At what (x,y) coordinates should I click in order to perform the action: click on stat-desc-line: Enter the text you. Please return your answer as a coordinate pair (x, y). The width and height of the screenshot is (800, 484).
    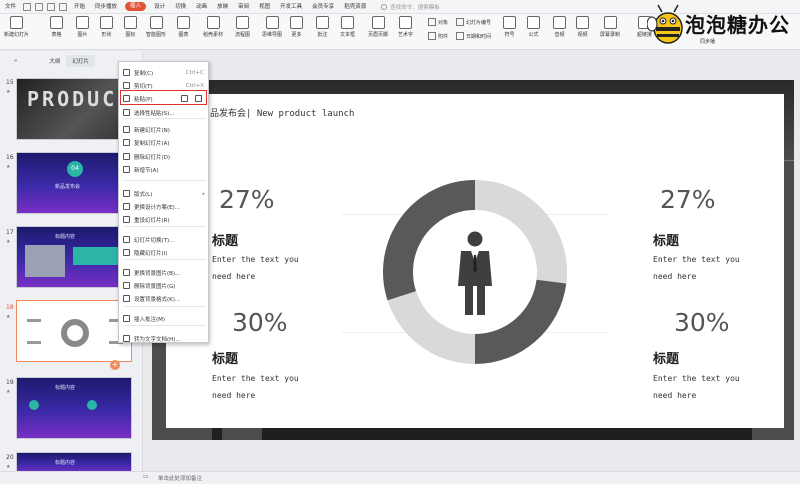
    Looking at the image, I should click on (255, 378).